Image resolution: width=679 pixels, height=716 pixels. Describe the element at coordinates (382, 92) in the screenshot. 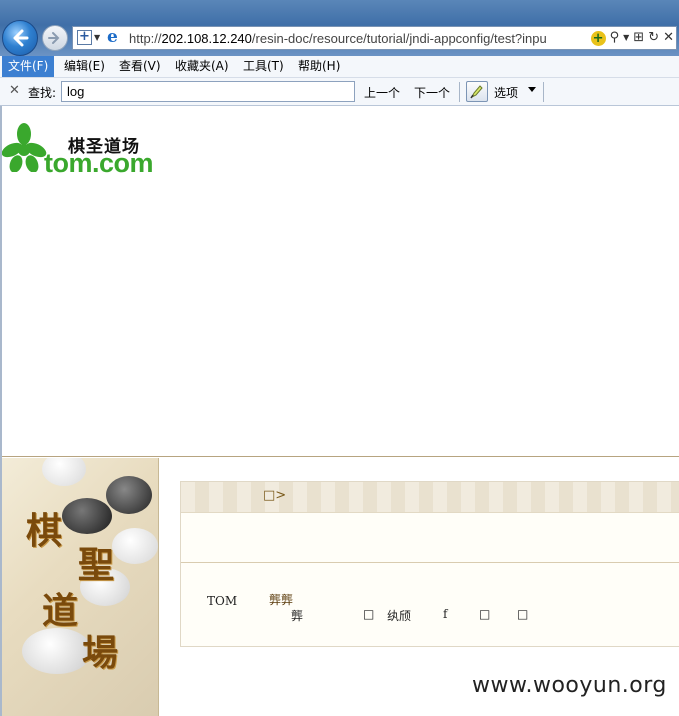

I see `find-previous-button: 上一个` at that location.